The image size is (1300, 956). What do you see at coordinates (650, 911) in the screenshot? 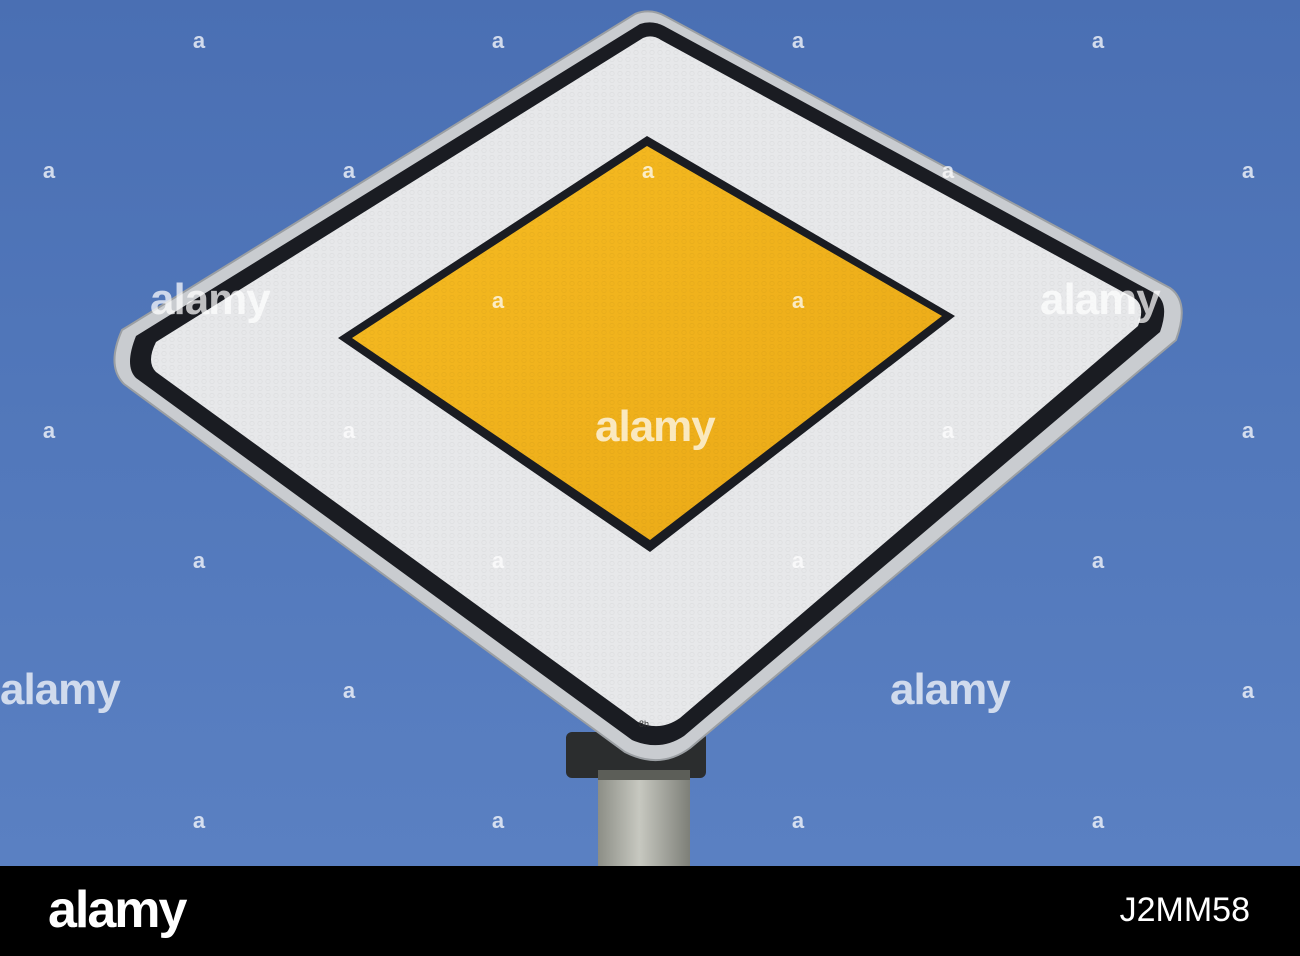
I see `footer-bar: alamy J2MM58` at bounding box center [650, 911].